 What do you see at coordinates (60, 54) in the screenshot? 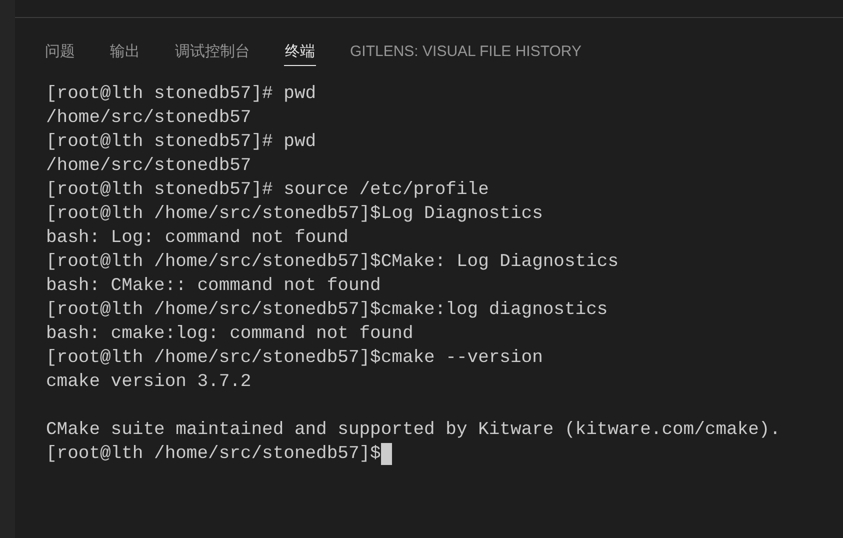
I see `panel-tab: 问题` at bounding box center [60, 54].